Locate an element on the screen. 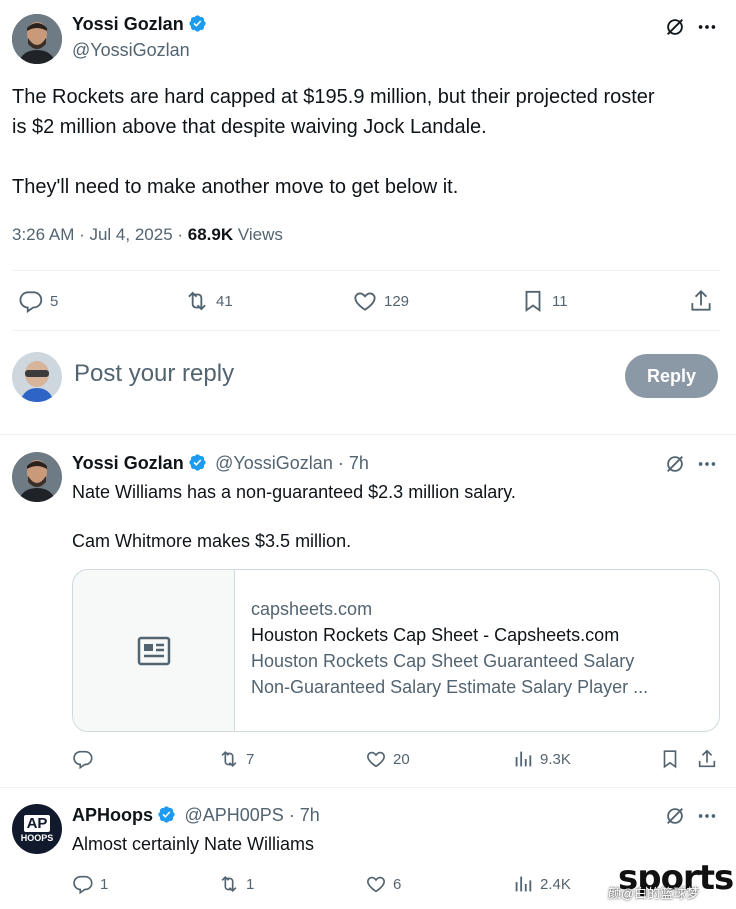 The image size is (736, 909). avatar-logo-text: AP is located at coordinates (37, 823).